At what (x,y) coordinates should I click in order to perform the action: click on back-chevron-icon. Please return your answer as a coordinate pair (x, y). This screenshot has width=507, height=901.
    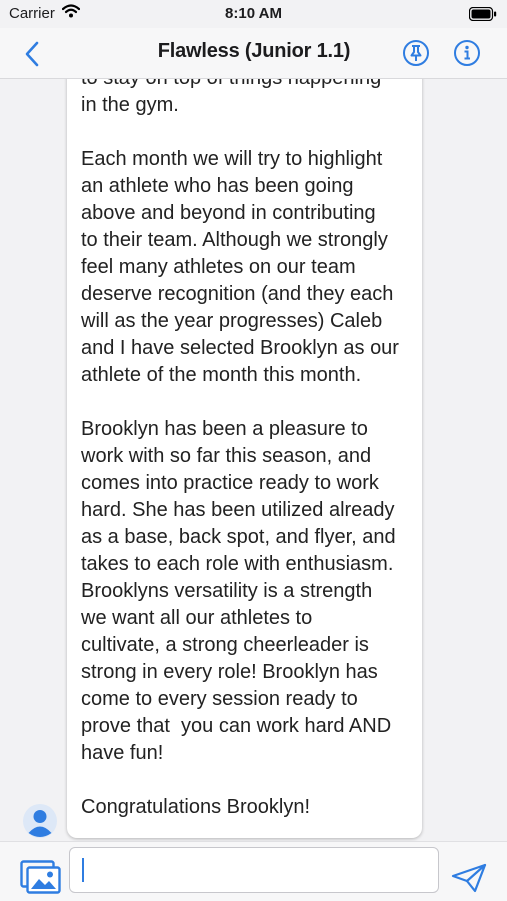
    Looking at the image, I should click on (32, 56).